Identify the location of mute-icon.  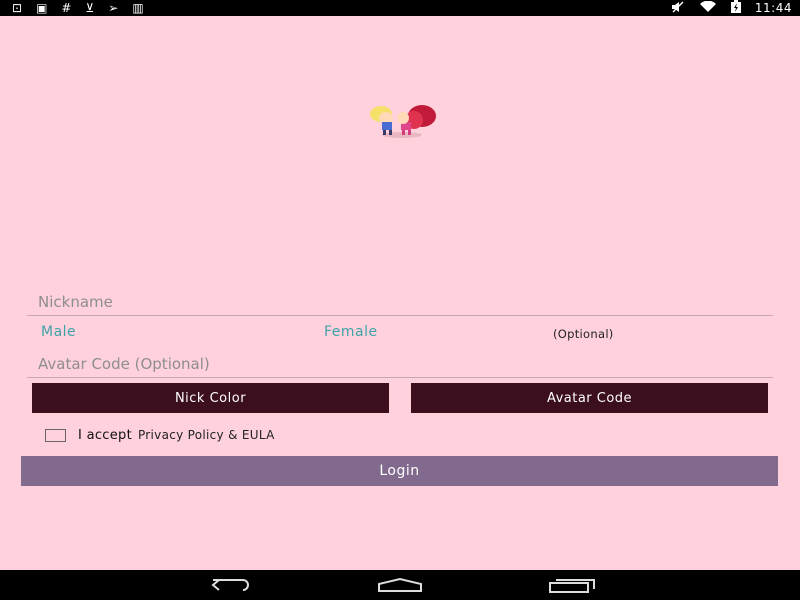
(678, 8).